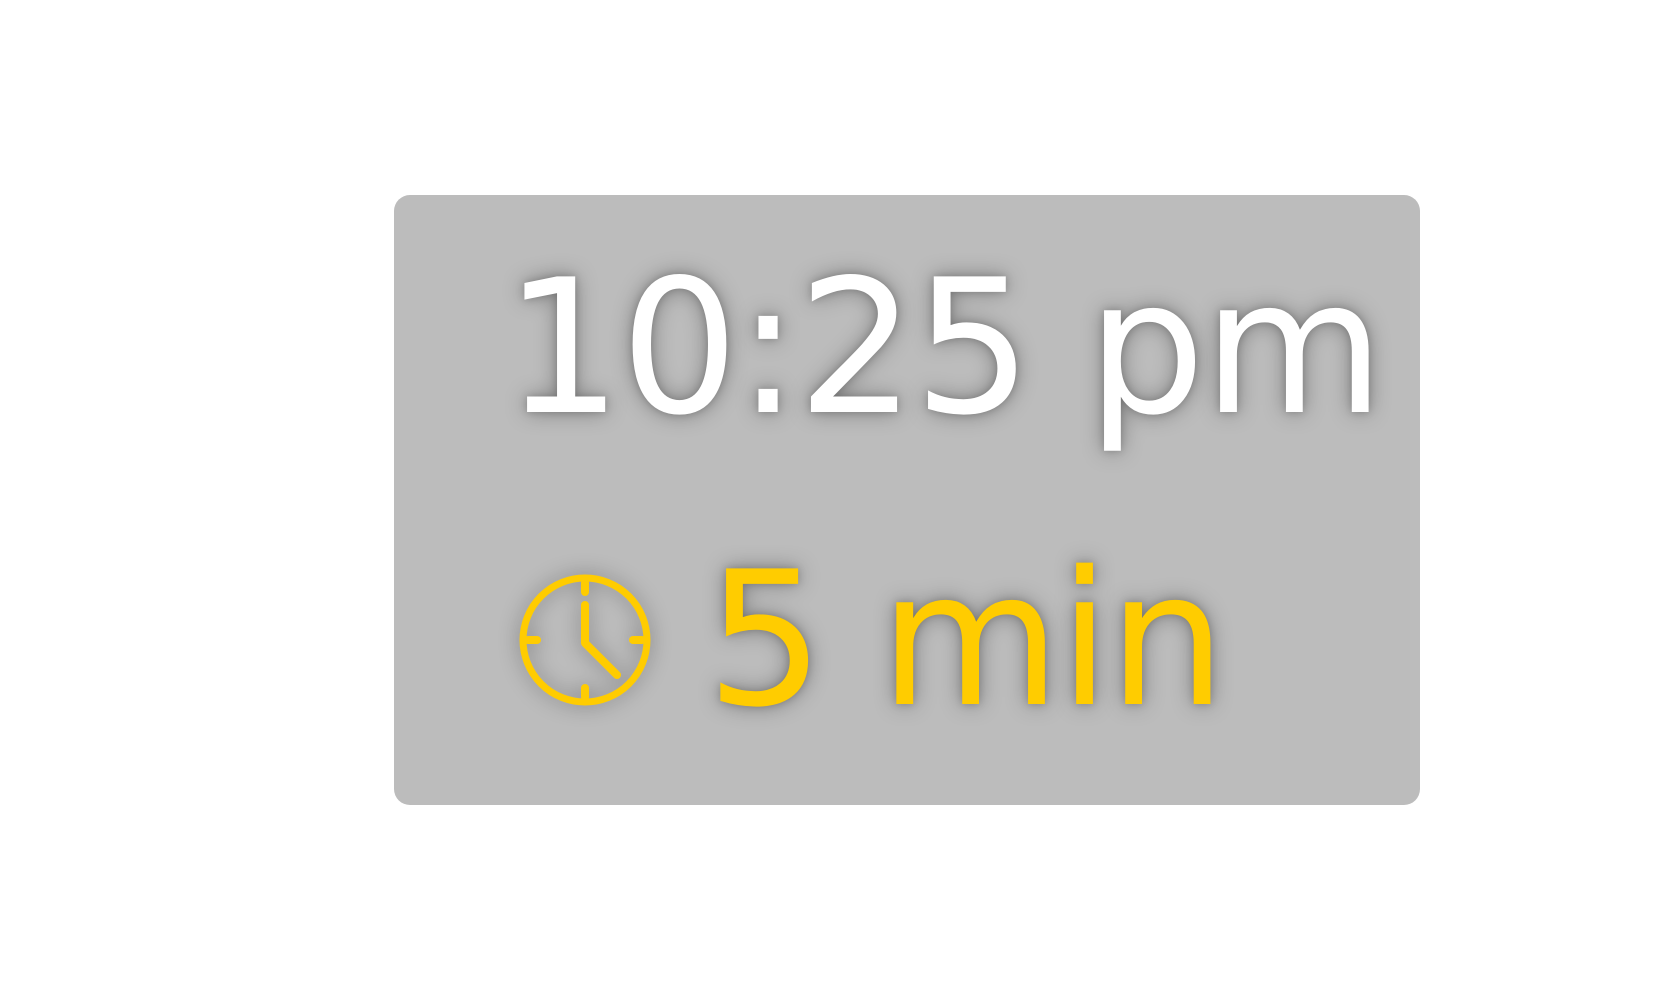 The width and height of the screenshot is (1662, 995). I want to click on clock-icon, so click(585, 640).